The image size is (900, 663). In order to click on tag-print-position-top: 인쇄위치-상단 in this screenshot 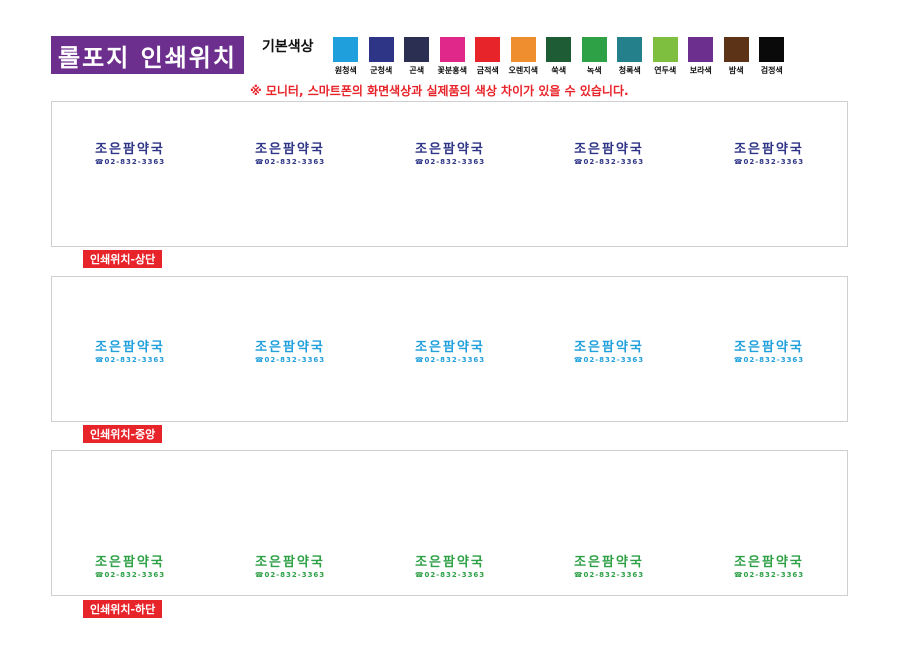, I will do `click(123, 259)`.